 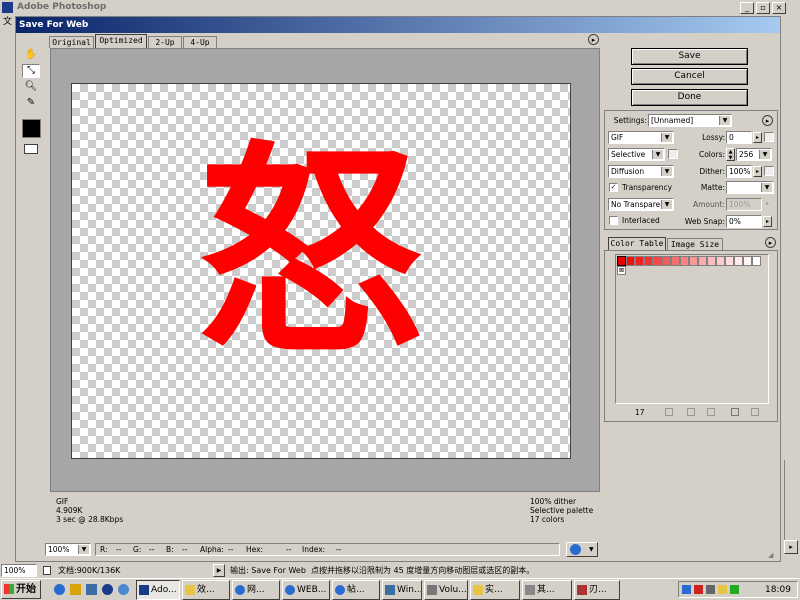 What do you see at coordinates (755, 412) in the screenshot?
I see `trash-icon` at bounding box center [755, 412].